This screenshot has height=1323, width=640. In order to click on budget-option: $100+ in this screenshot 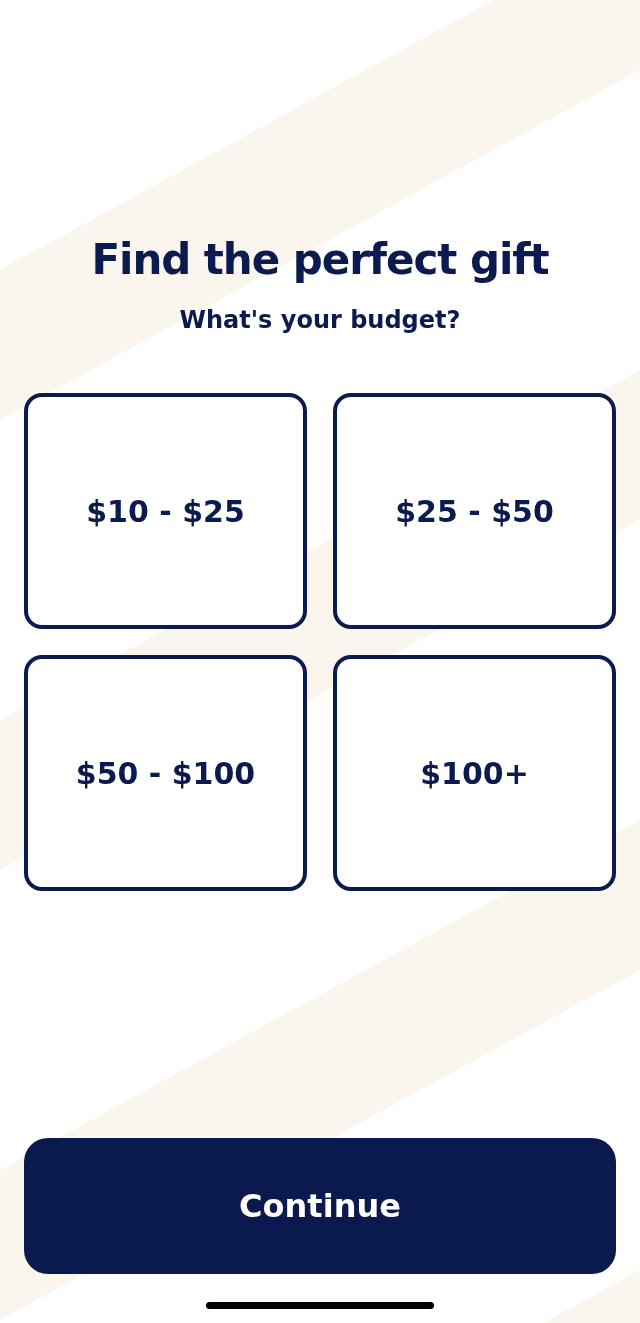, I will do `click(474, 773)`.